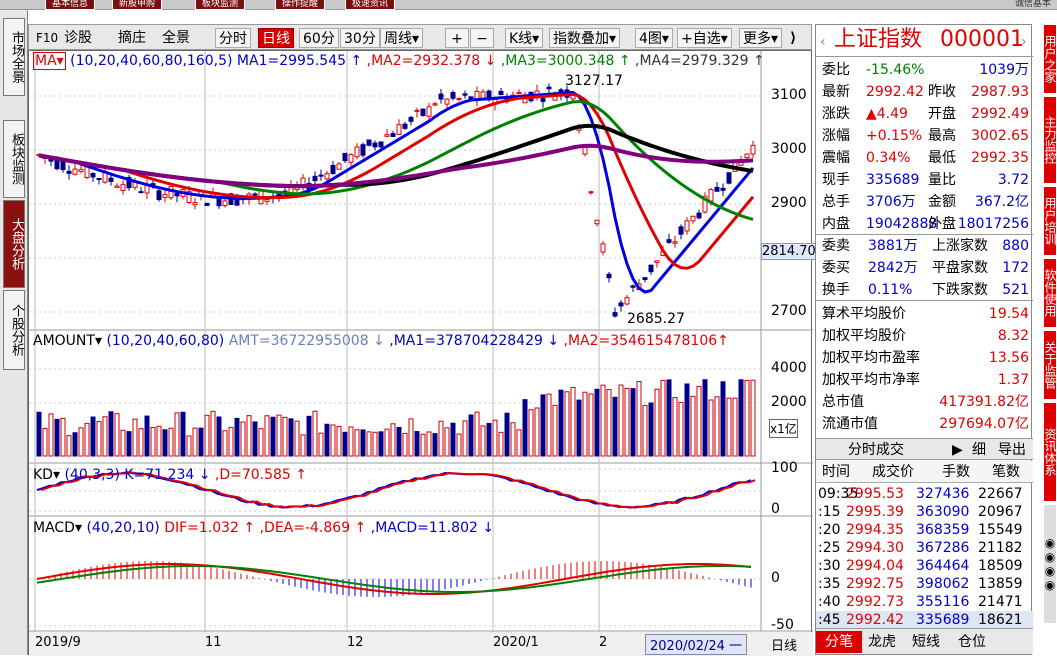 This screenshot has height=656, width=1057. I want to click on current-date-label: 2020/02/24 一, so click(696, 644).